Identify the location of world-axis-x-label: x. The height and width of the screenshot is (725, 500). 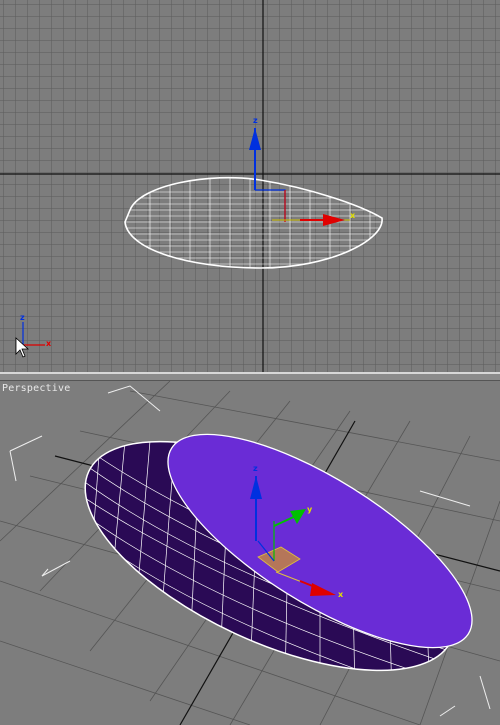
(49, 343).